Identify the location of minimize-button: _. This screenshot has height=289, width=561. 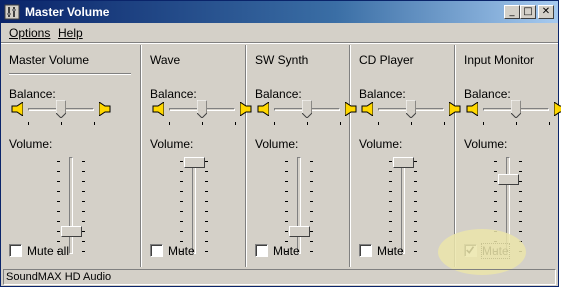
(512, 12).